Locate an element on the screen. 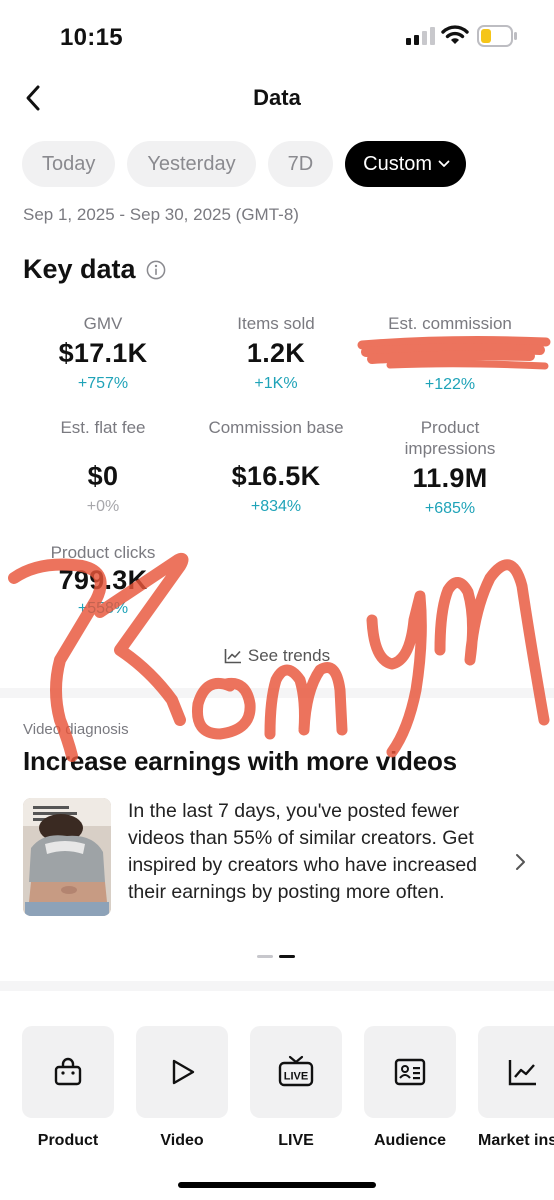 The height and width of the screenshot is (1200, 554). metric-label: Product impressions is located at coordinates (450, 438).